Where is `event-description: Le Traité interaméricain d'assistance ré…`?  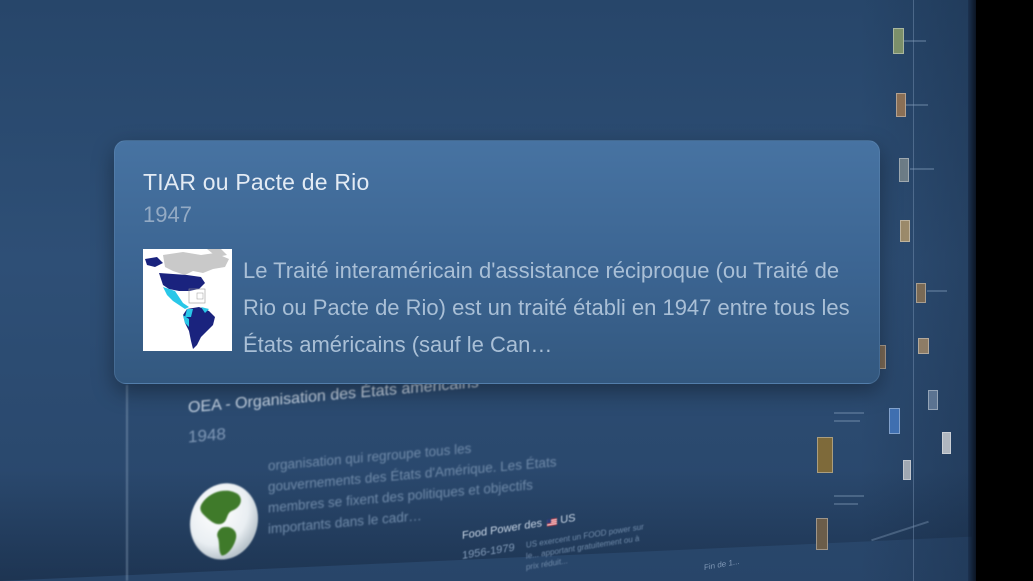 event-description: Le Traité interaméricain d'assistance ré… is located at coordinates (546, 307).